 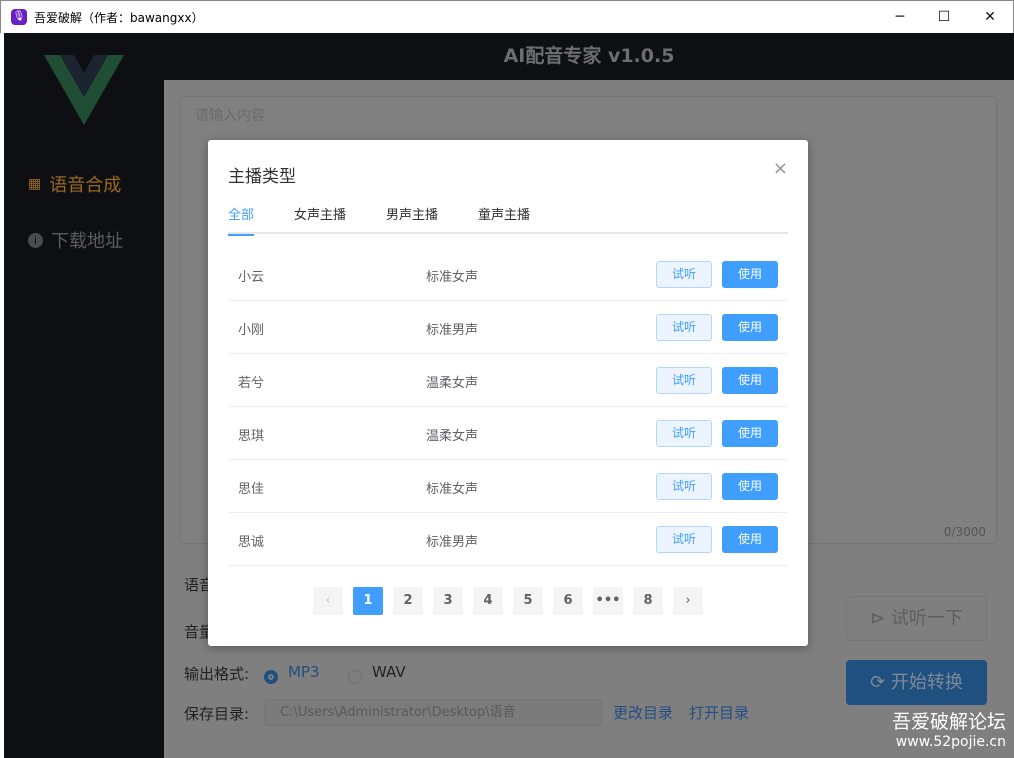 What do you see at coordinates (75, 240) in the screenshot?
I see `sidebar-item-download: i 下载地址` at bounding box center [75, 240].